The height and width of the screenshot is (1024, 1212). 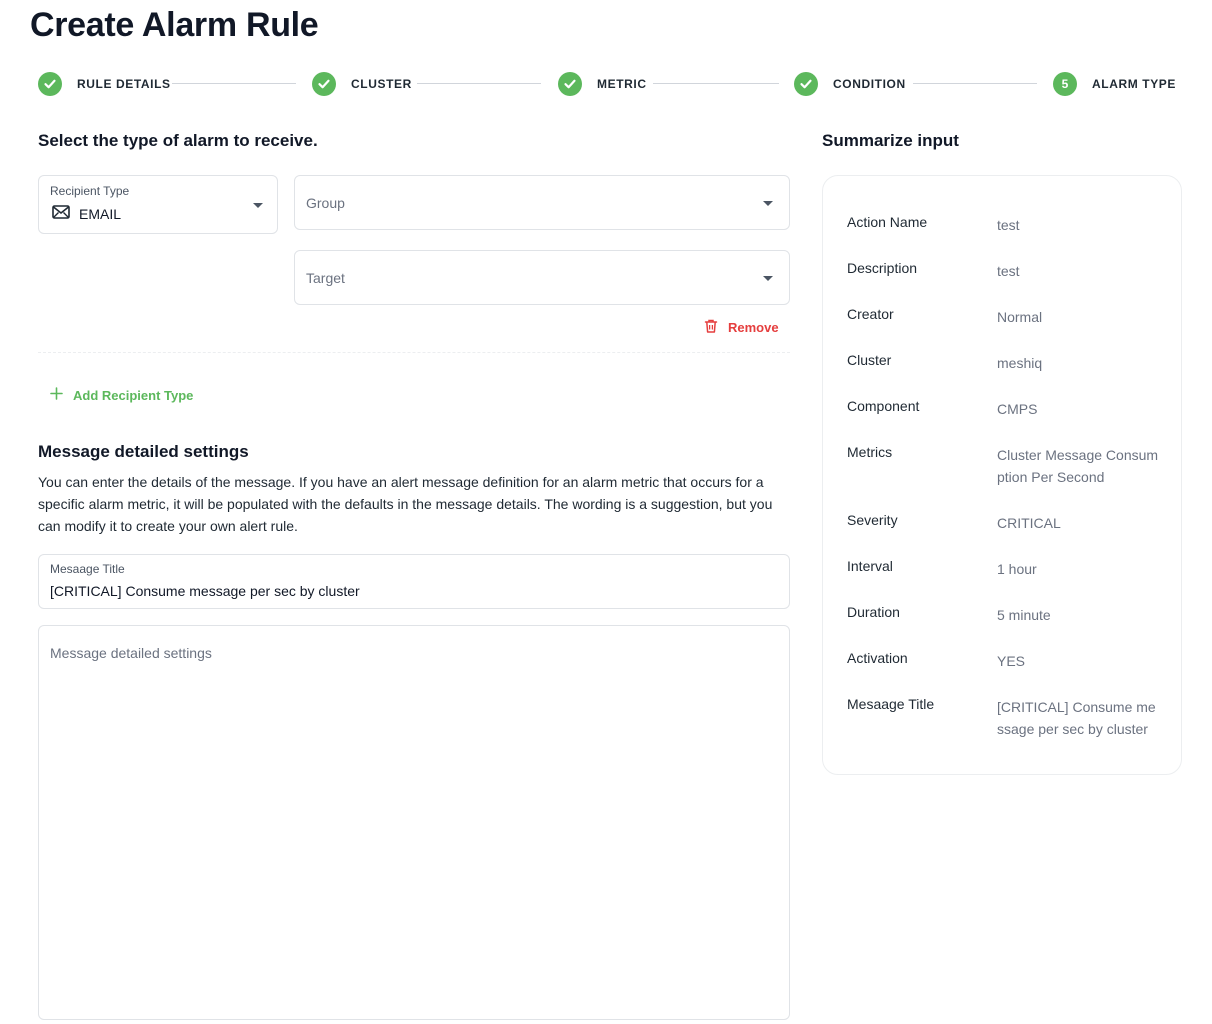 I want to click on step-rule-details: RULE DETAILS, so click(x=104, y=84).